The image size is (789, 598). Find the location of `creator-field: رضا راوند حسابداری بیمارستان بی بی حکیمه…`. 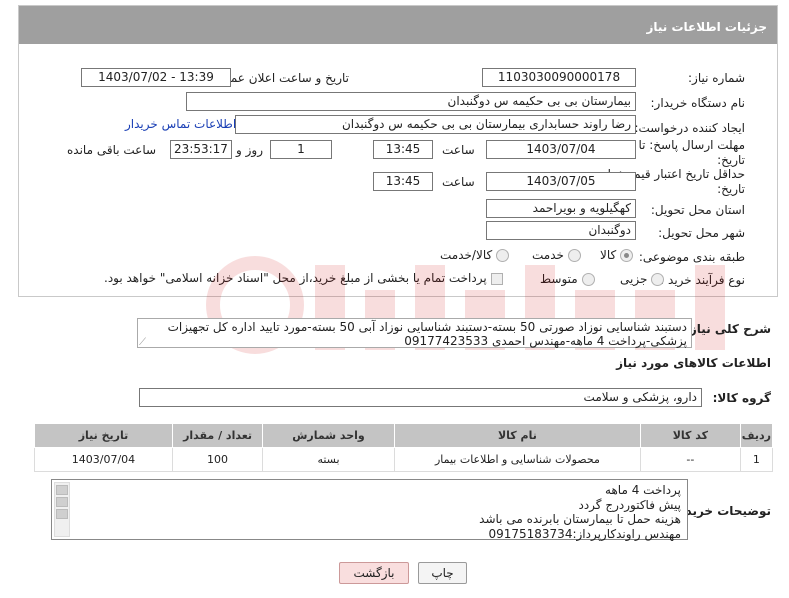

creator-field: رضا راوند حسابداری بیمارستان بی بی حکیمه… is located at coordinates (435, 124).